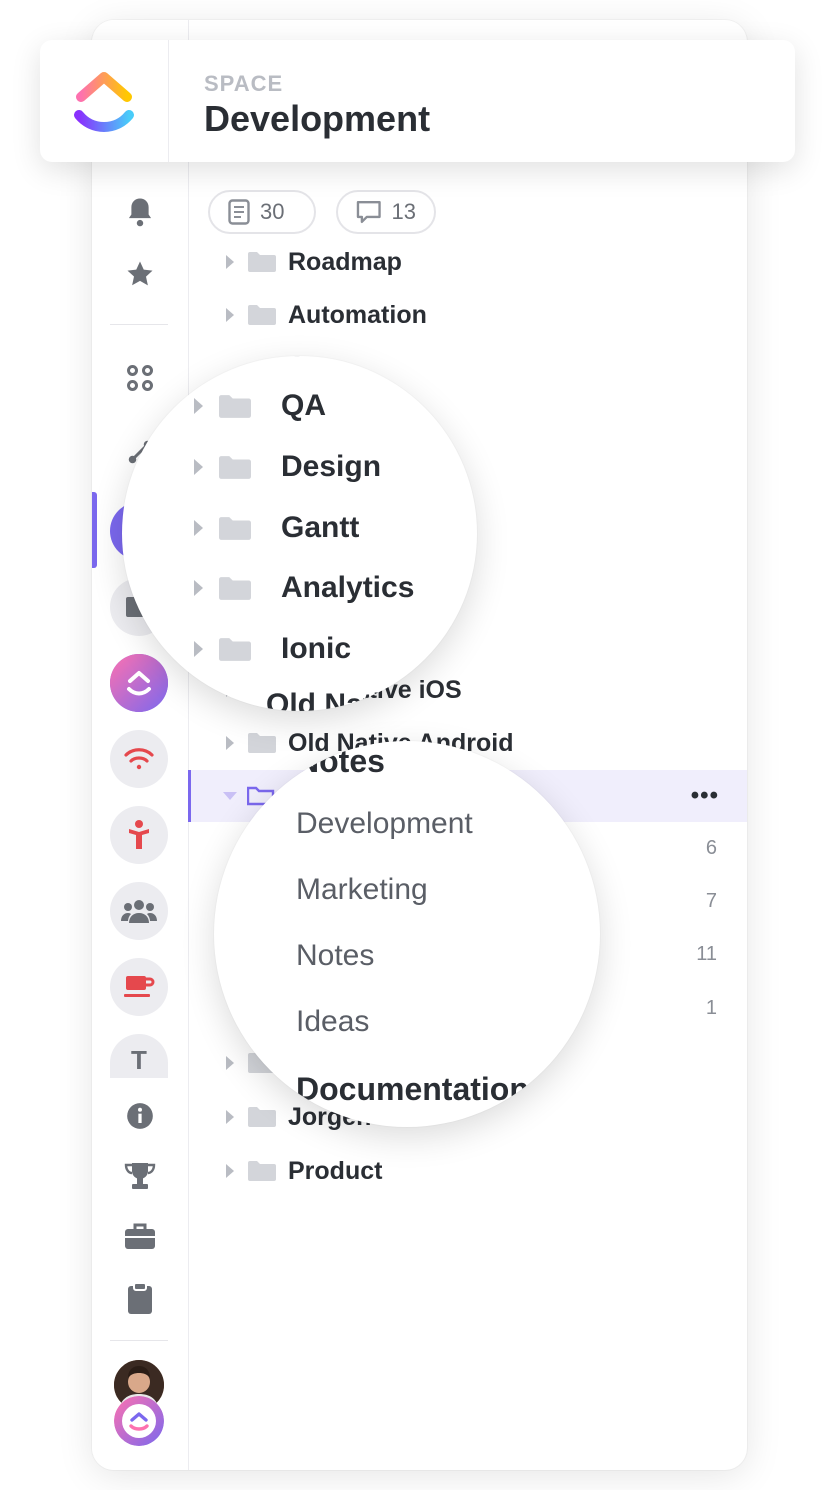 The image size is (834, 1490). I want to click on comments-count-pill: 13, so click(386, 212).